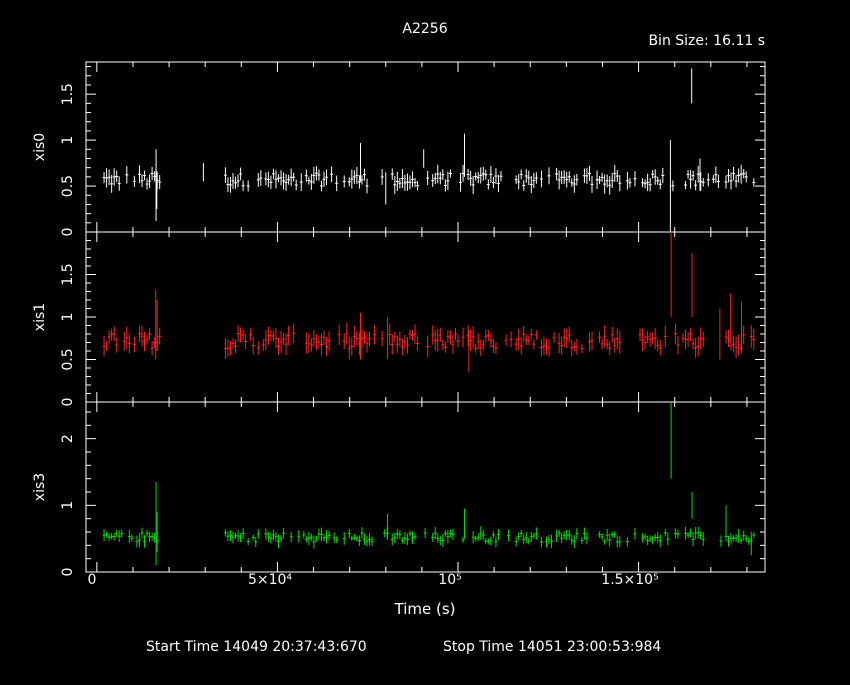  Describe the element at coordinates (40, 317) in the screenshot. I see `y-axis-label-xis1: xis1` at that location.